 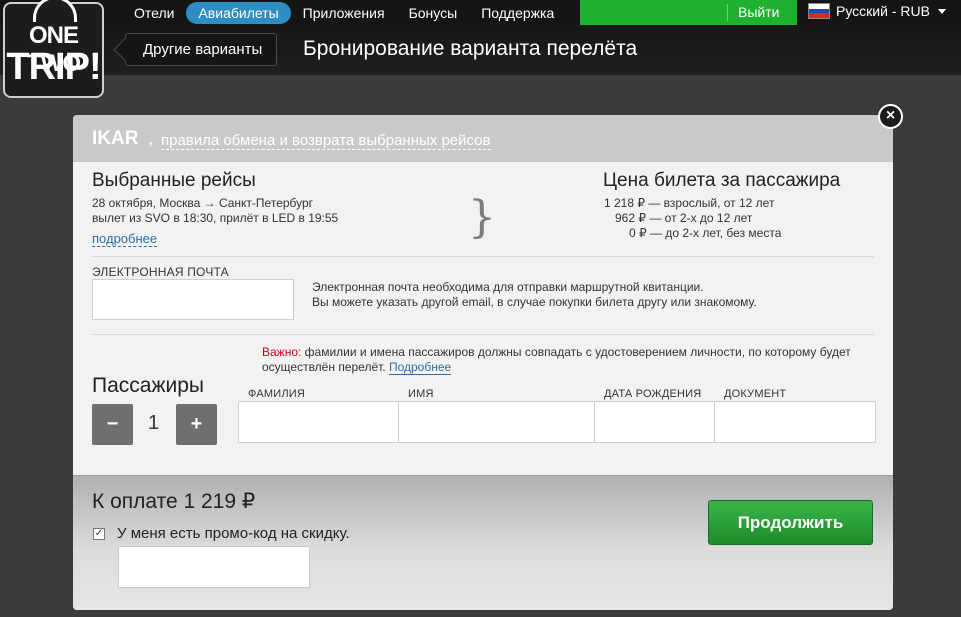 I want to click on document-field, so click(x=795, y=422).